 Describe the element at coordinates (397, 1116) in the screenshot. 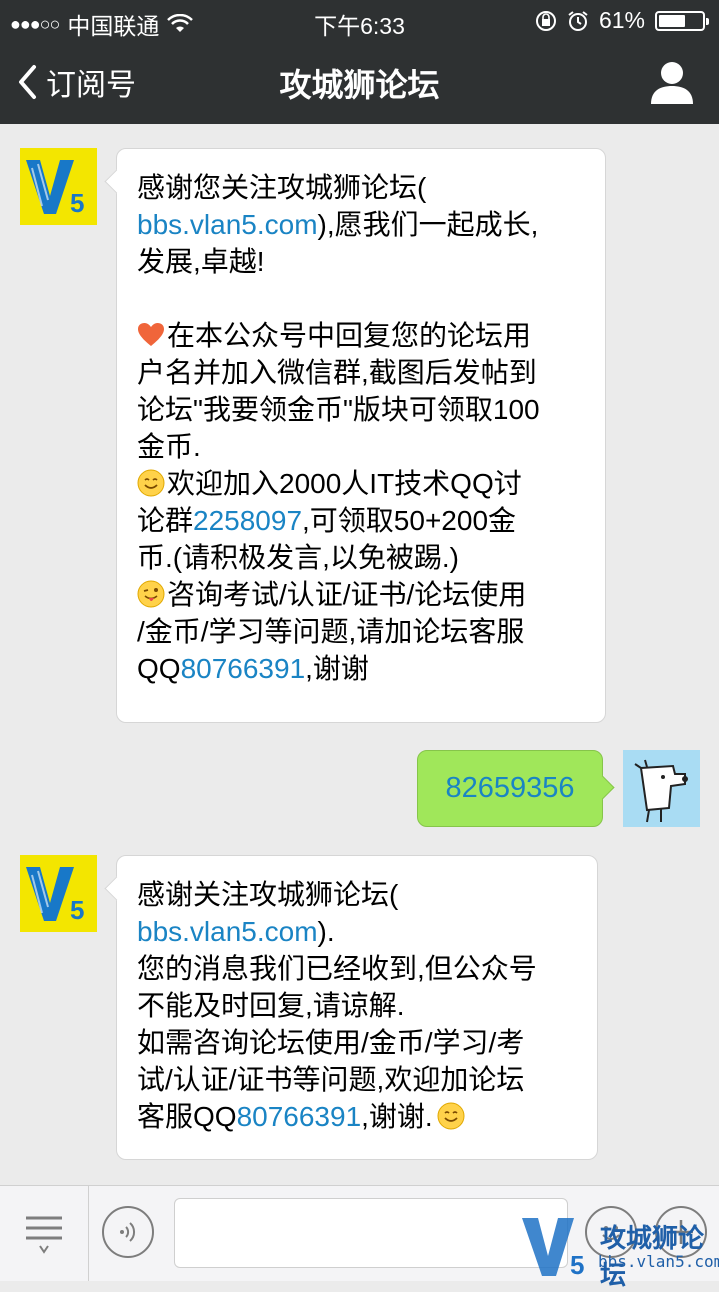

I see `message-text: ,谢谢.` at that location.